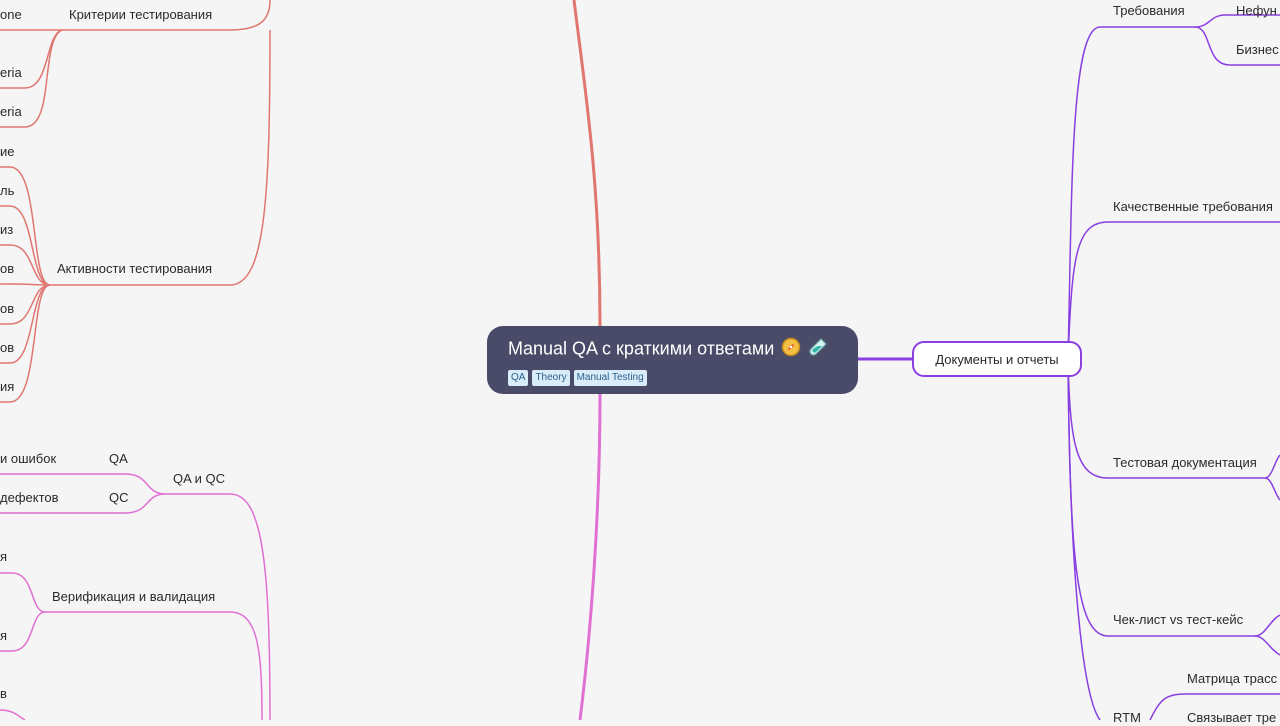 This screenshot has width=1280, height=726. Describe the element at coordinates (7, 152) in the screenshot. I see `node-activity-1: ие` at that location.